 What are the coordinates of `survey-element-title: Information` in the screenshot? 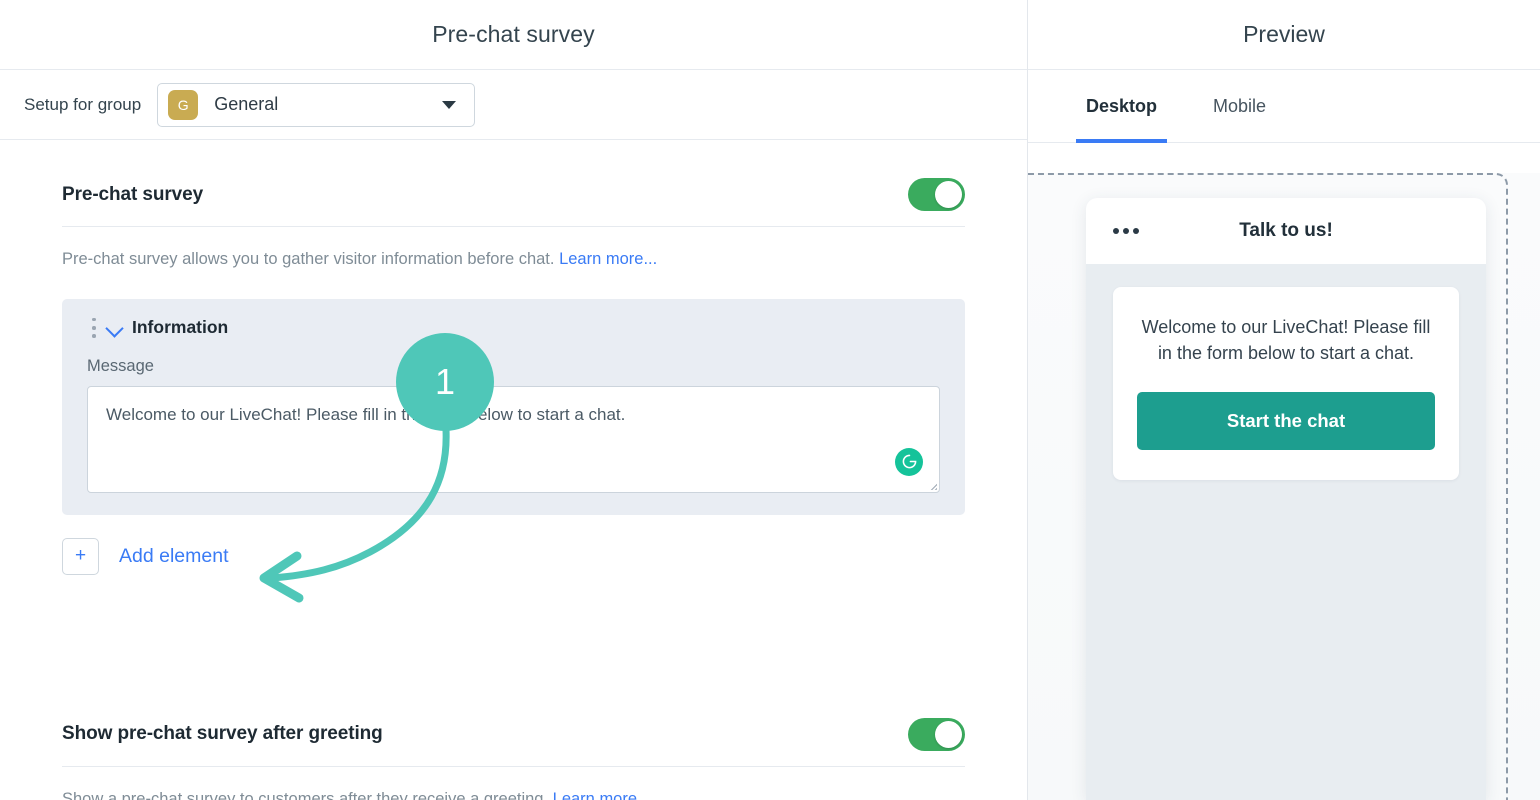 It's located at (180, 327).